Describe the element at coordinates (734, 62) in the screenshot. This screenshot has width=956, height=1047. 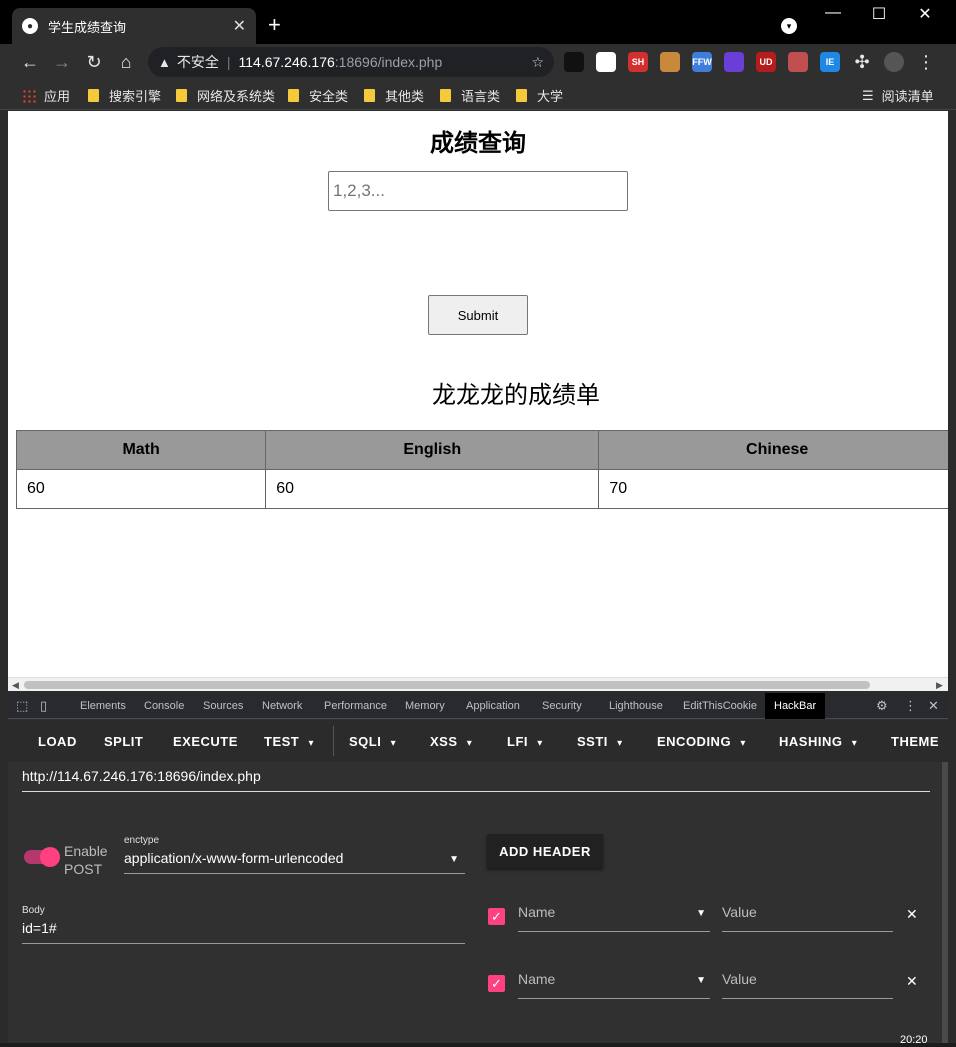
I see `ext-cube-icon` at that location.